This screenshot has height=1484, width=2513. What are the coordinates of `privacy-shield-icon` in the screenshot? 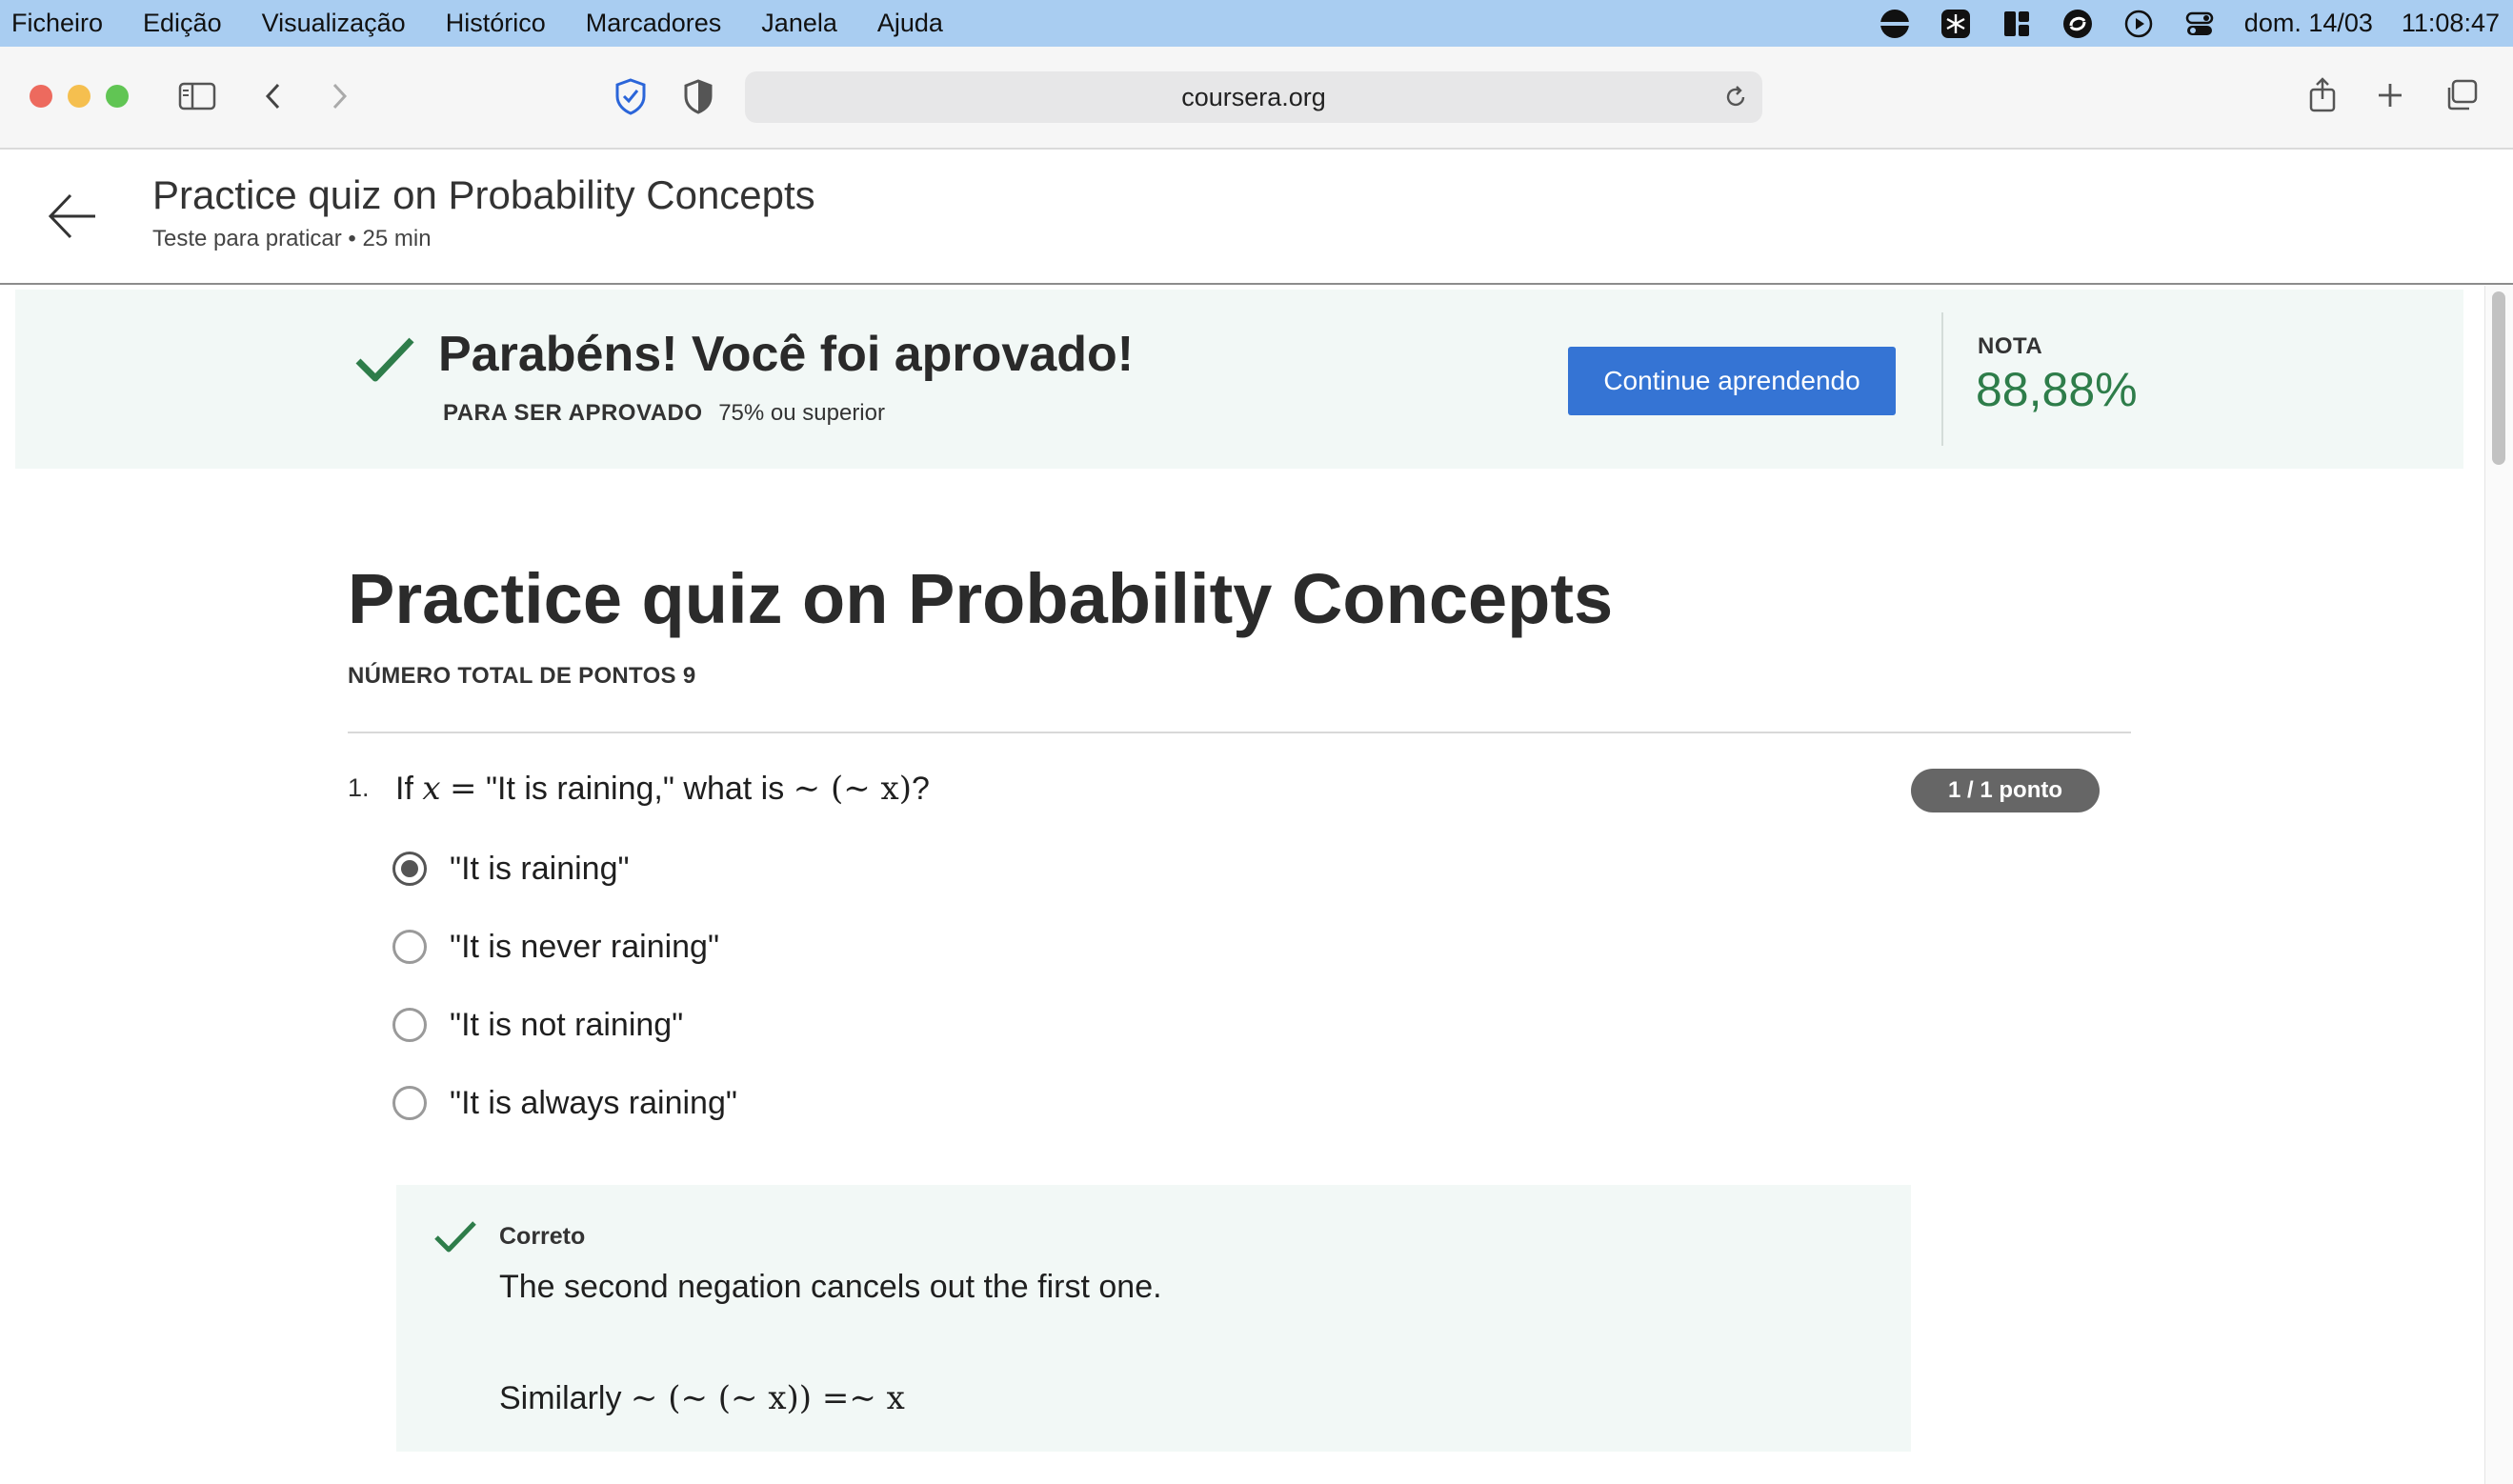 It's located at (630, 96).